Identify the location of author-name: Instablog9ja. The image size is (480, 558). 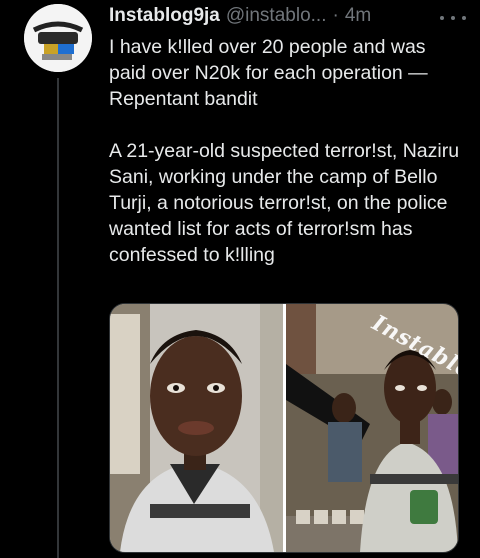
(164, 16).